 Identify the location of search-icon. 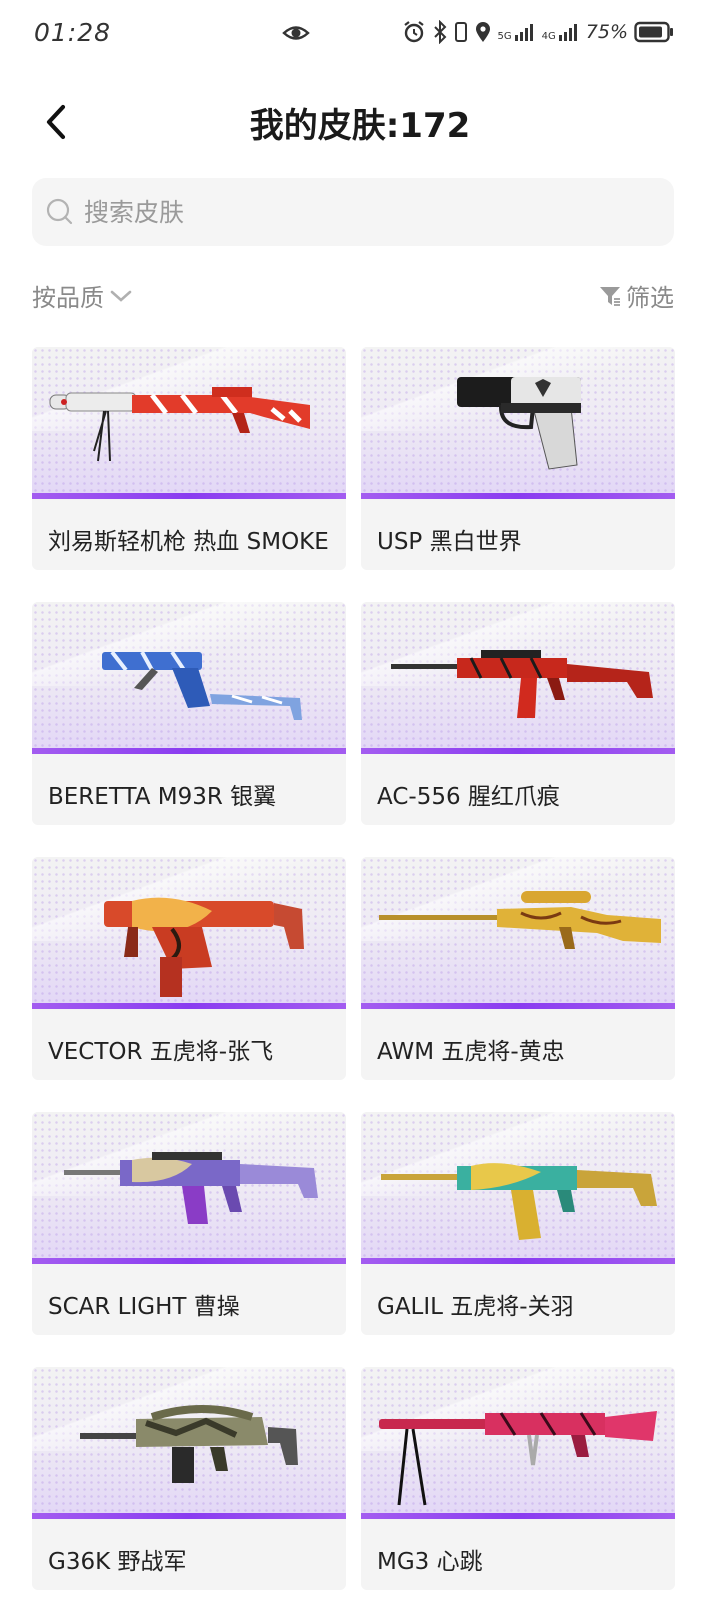
(60, 212).